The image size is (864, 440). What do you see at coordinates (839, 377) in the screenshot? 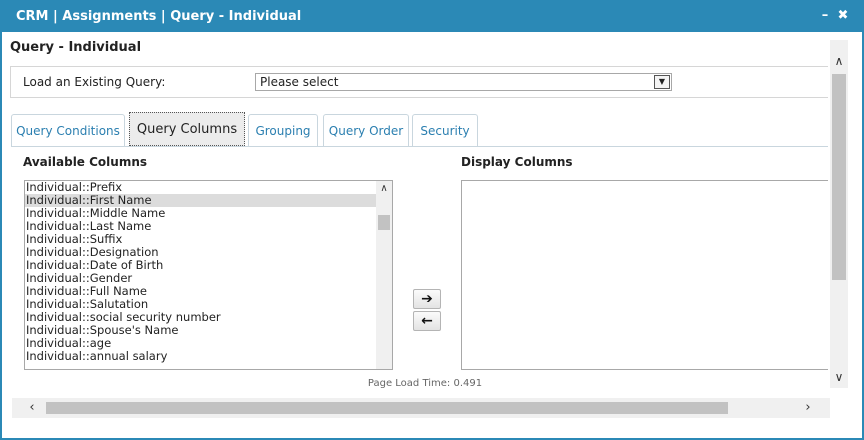
I see `chevron-down-icon: ∨` at bounding box center [839, 377].